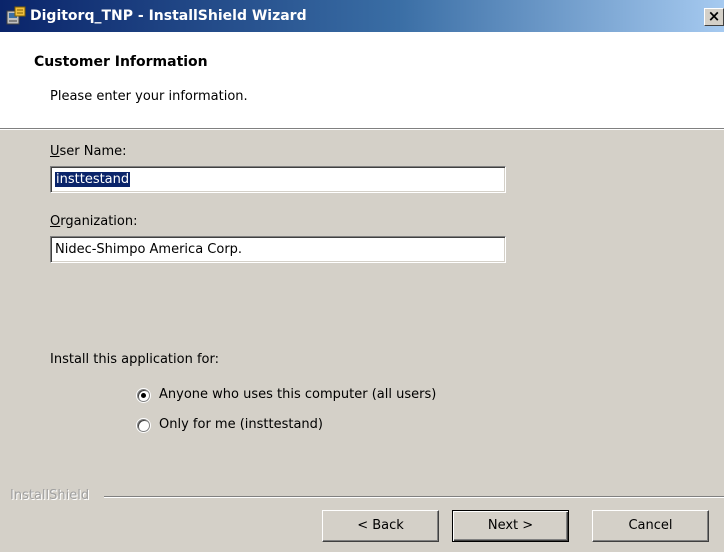 The height and width of the screenshot is (552, 724). I want to click on page-title: Customer Information, so click(121, 62).